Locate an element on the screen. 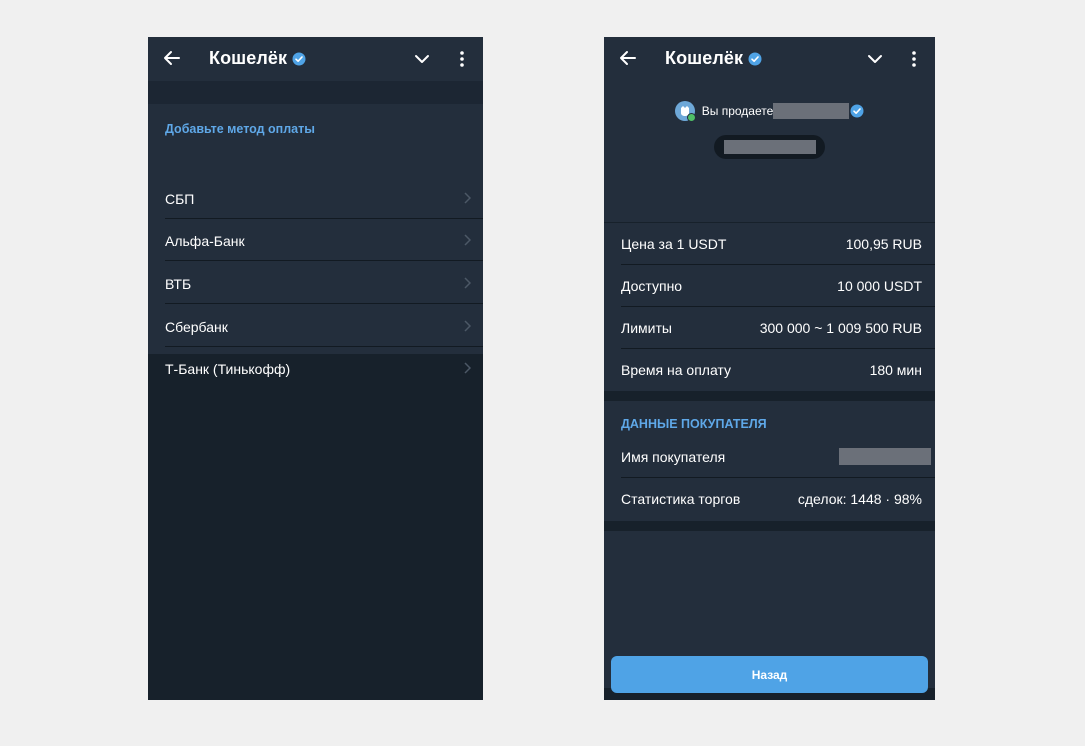  seller-text: Вы продаете is located at coordinates (737, 111).